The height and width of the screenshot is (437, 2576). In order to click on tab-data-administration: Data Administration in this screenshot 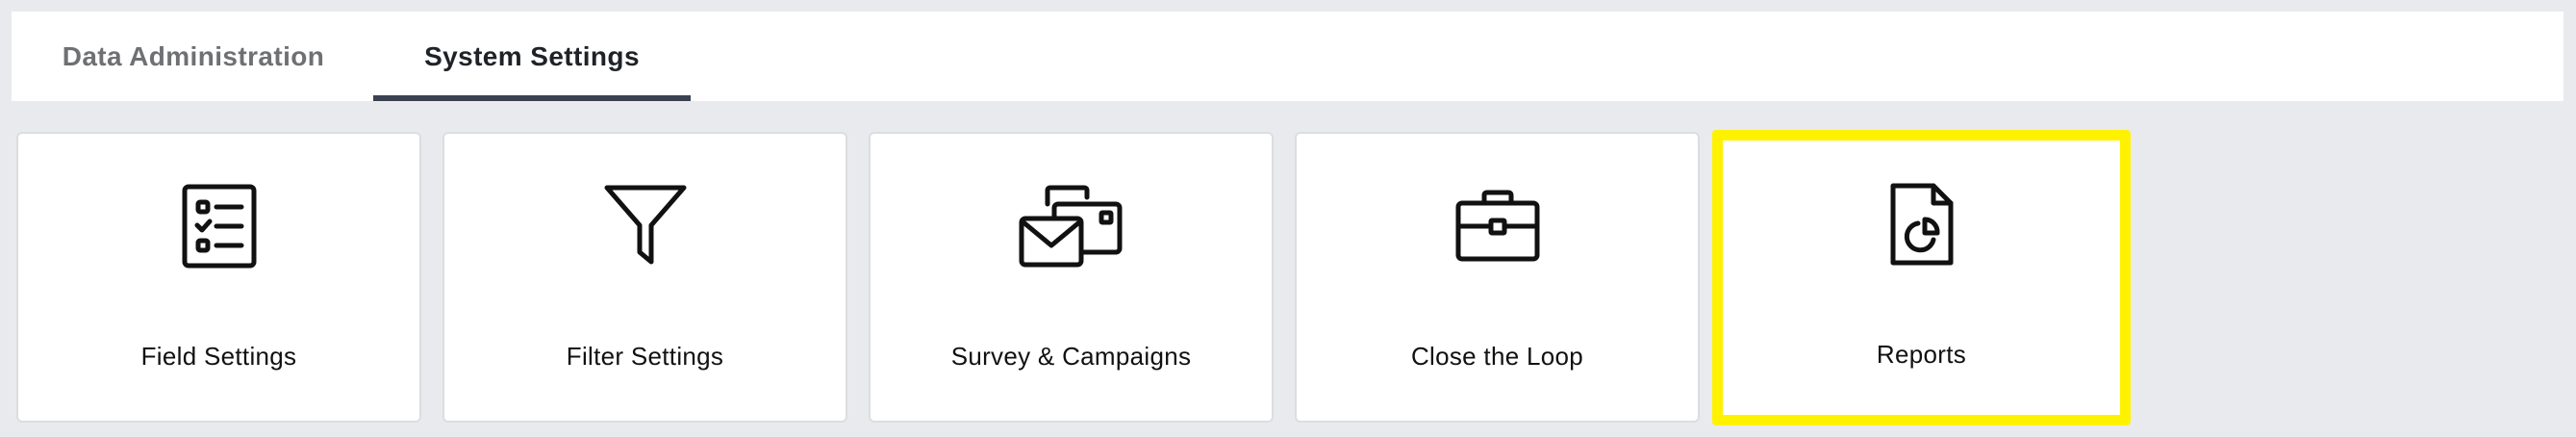, I will do `click(193, 56)`.